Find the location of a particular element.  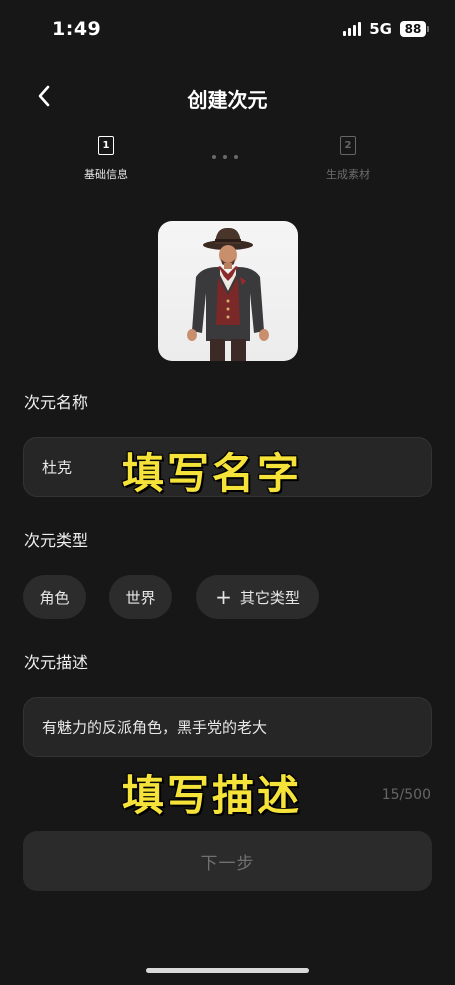

type-chip-other-label: 其它类型 is located at coordinates (269, 597).